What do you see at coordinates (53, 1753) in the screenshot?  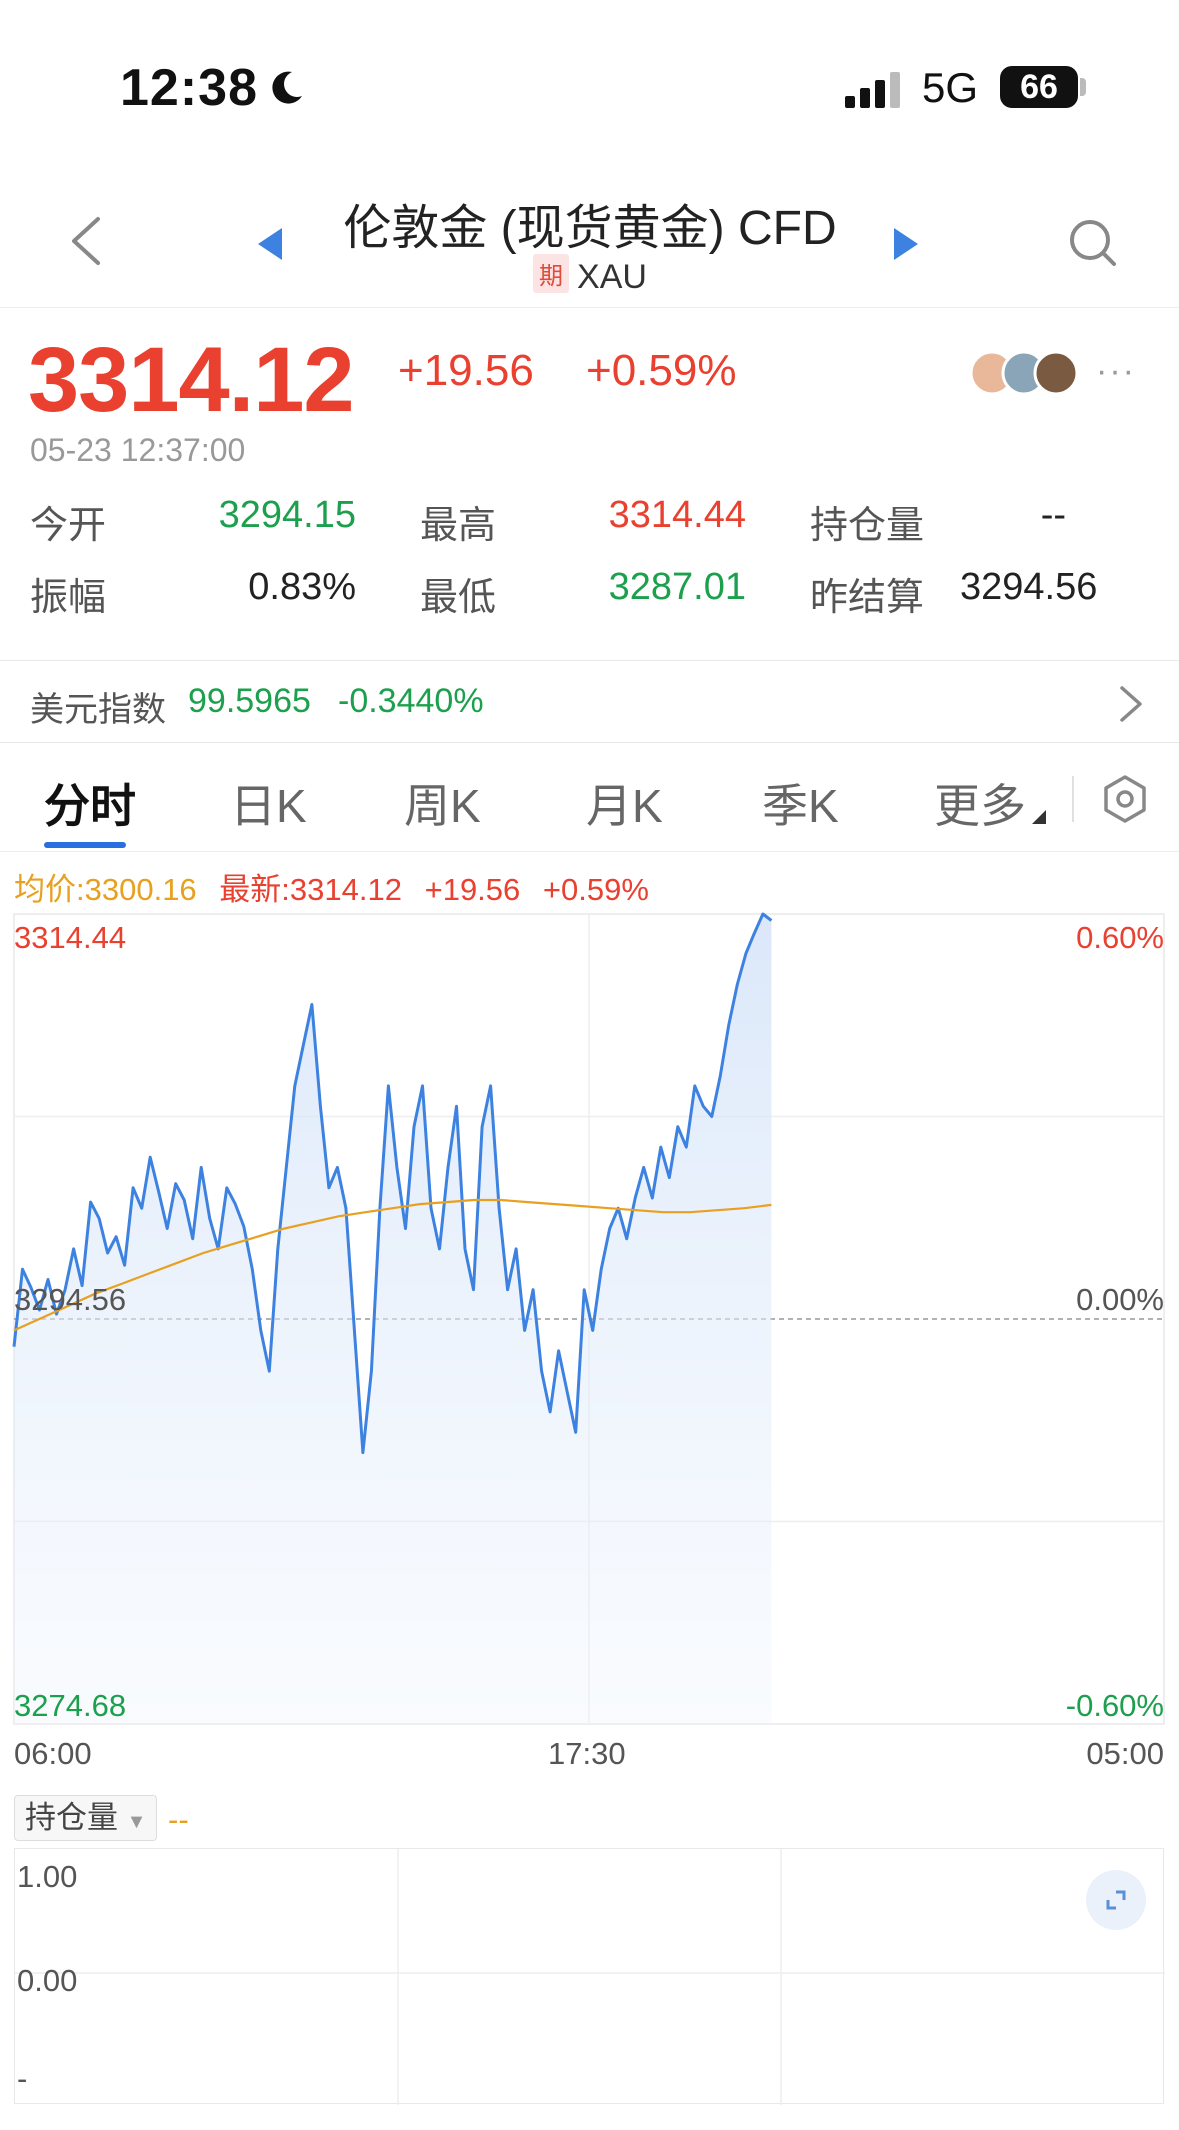 I see `x-label-start: 06:00` at bounding box center [53, 1753].